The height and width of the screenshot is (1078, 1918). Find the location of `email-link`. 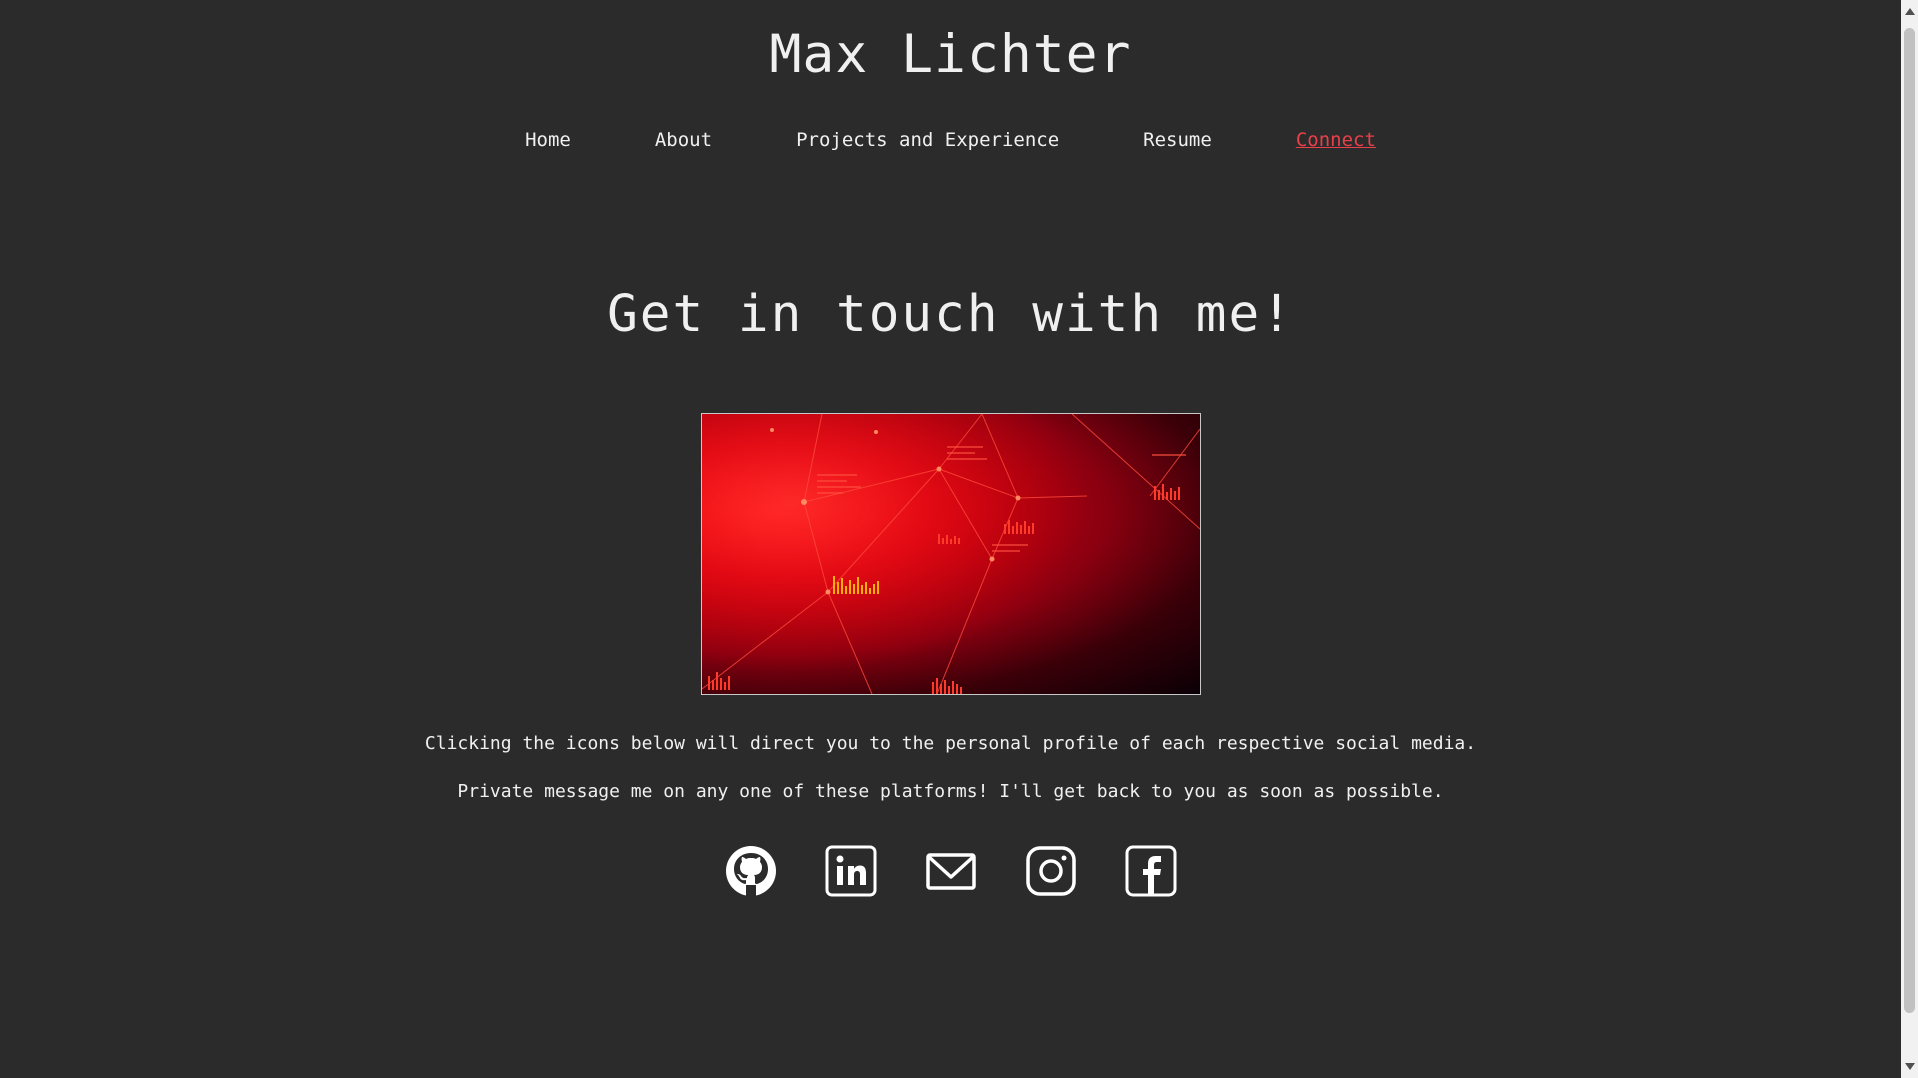

email-link is located at coordinates (951, 871).